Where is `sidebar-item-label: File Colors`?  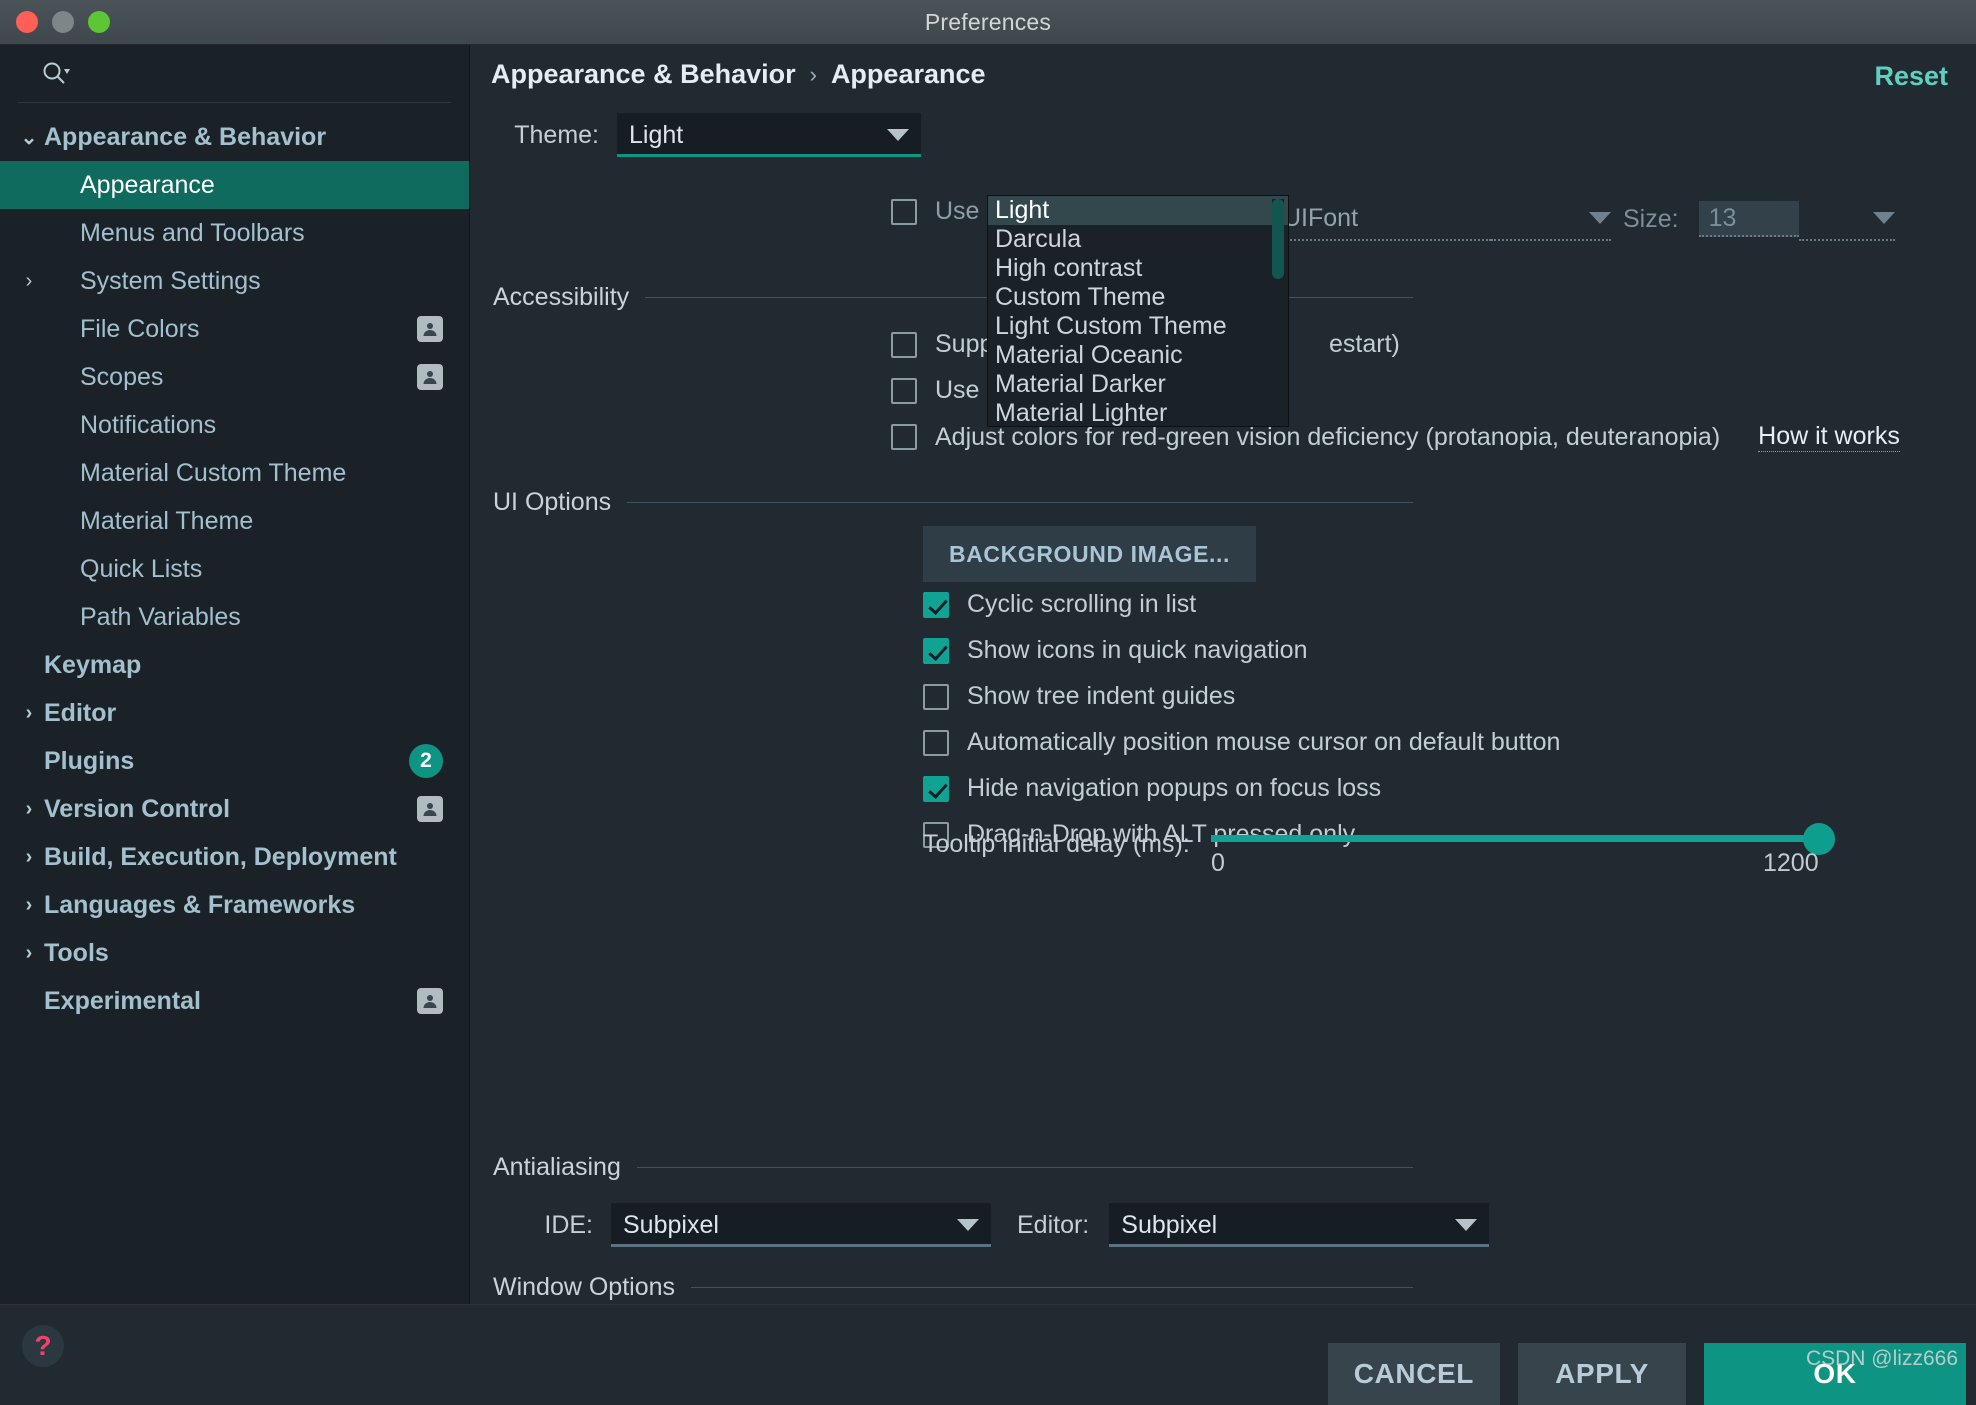
sidebar-item-label: File Colors is located at coordinates (248, 329).